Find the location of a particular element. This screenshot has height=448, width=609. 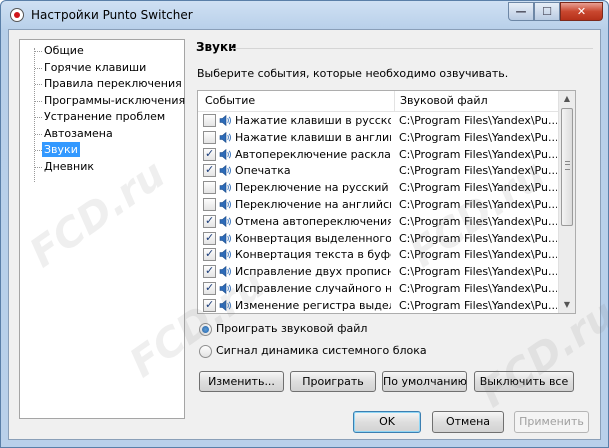

punto-switcher-app-icon is located at coordinates (17, 15).